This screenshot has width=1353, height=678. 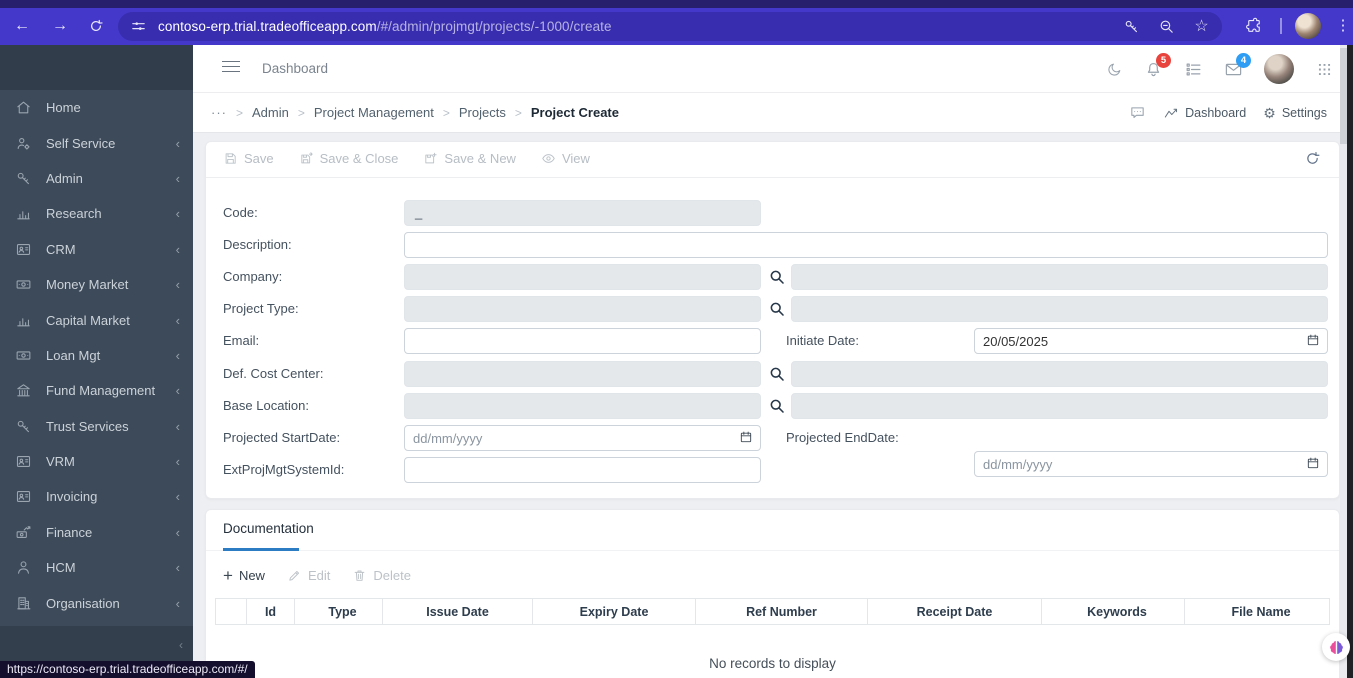 What do you see at coordinates (96, 532) in the screenshot?
I see `sidebar-item-finance: Finance ‹` at bounding box center [96, 532].